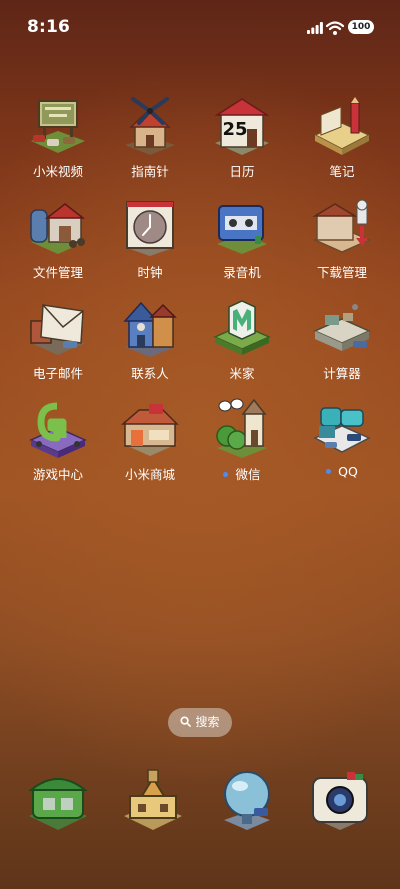  What do you see at coordinates (207, 722) in the screenshot?
I see `search-label: 搜索` at bounding box center [207, 722].